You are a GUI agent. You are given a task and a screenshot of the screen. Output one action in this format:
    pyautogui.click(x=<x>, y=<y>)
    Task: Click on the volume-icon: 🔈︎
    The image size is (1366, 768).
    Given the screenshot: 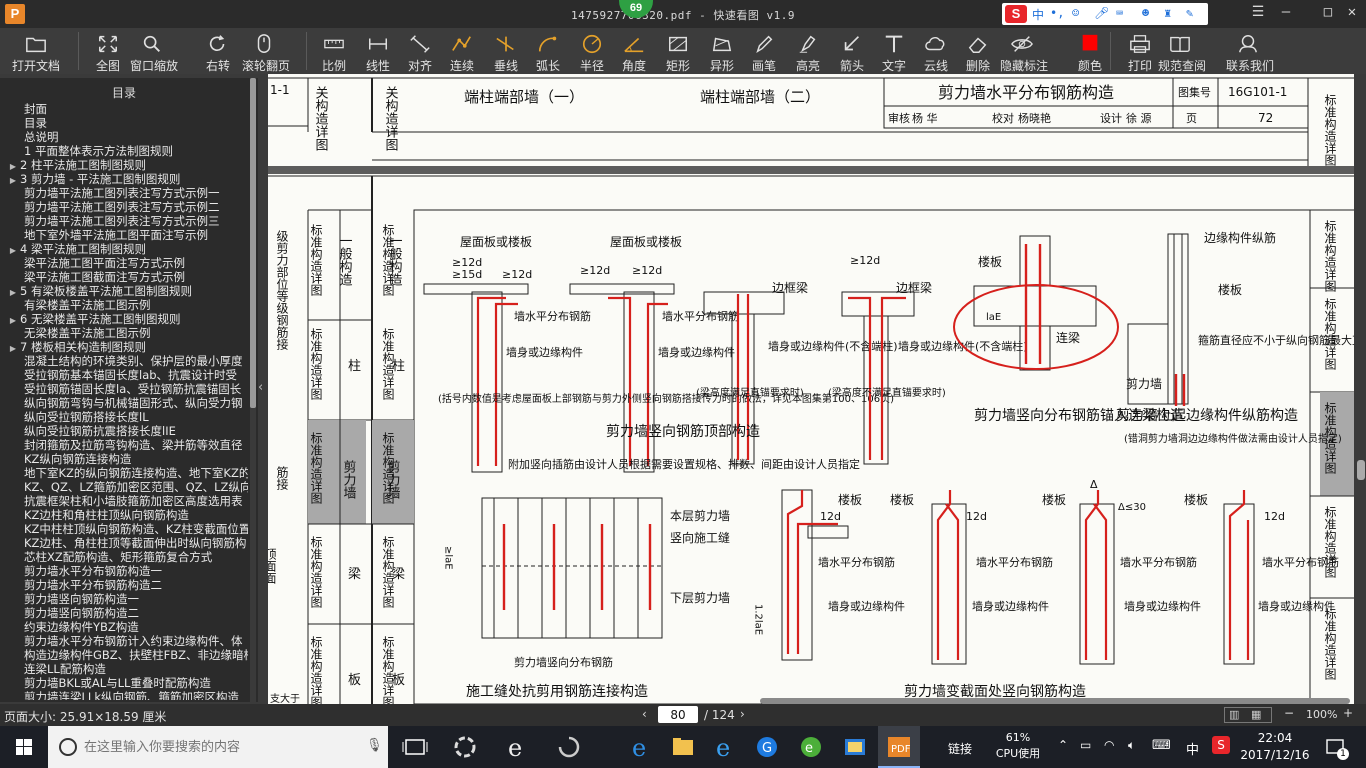 What is the action you would take?
    pyautogui.click(x=1131, y=745)
    